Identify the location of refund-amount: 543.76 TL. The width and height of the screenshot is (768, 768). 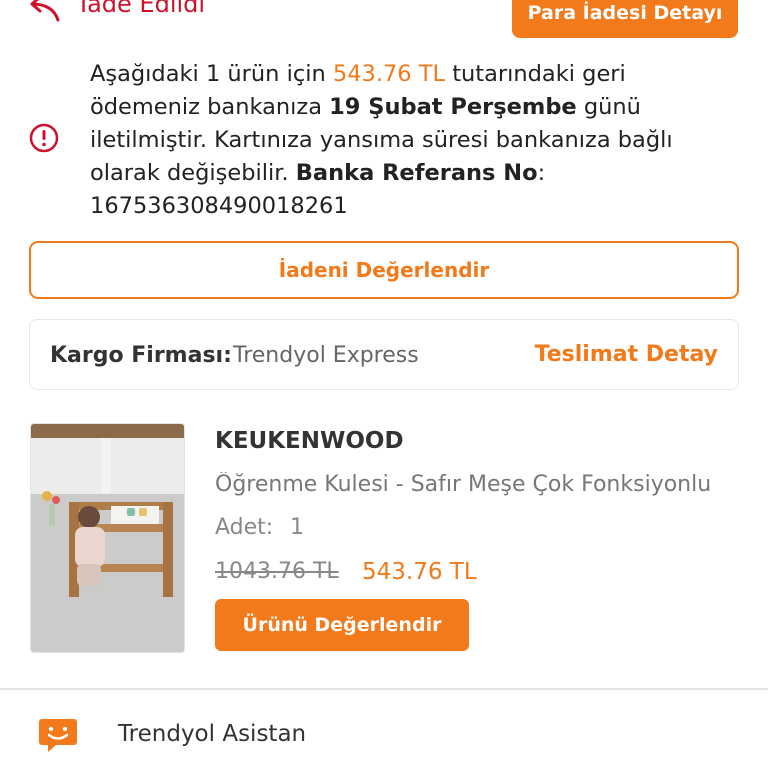
(389, 74).